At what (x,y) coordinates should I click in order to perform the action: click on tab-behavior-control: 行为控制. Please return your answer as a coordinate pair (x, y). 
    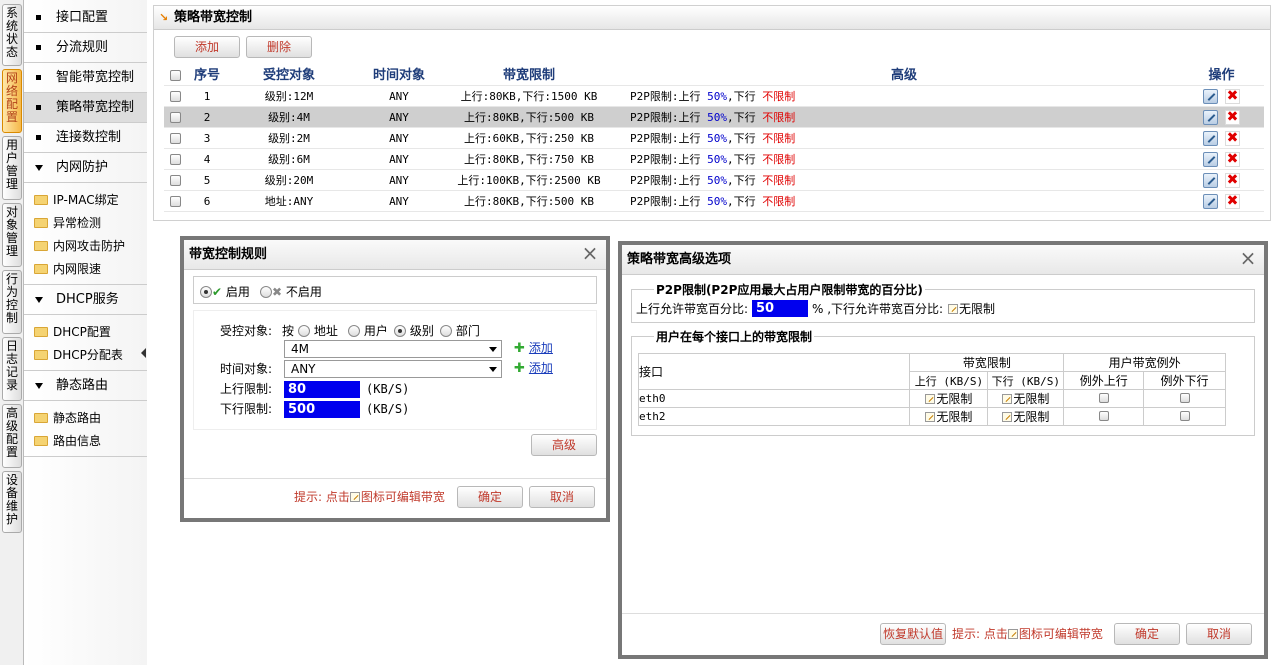
    Looking at the image, I should click on (12, 302).